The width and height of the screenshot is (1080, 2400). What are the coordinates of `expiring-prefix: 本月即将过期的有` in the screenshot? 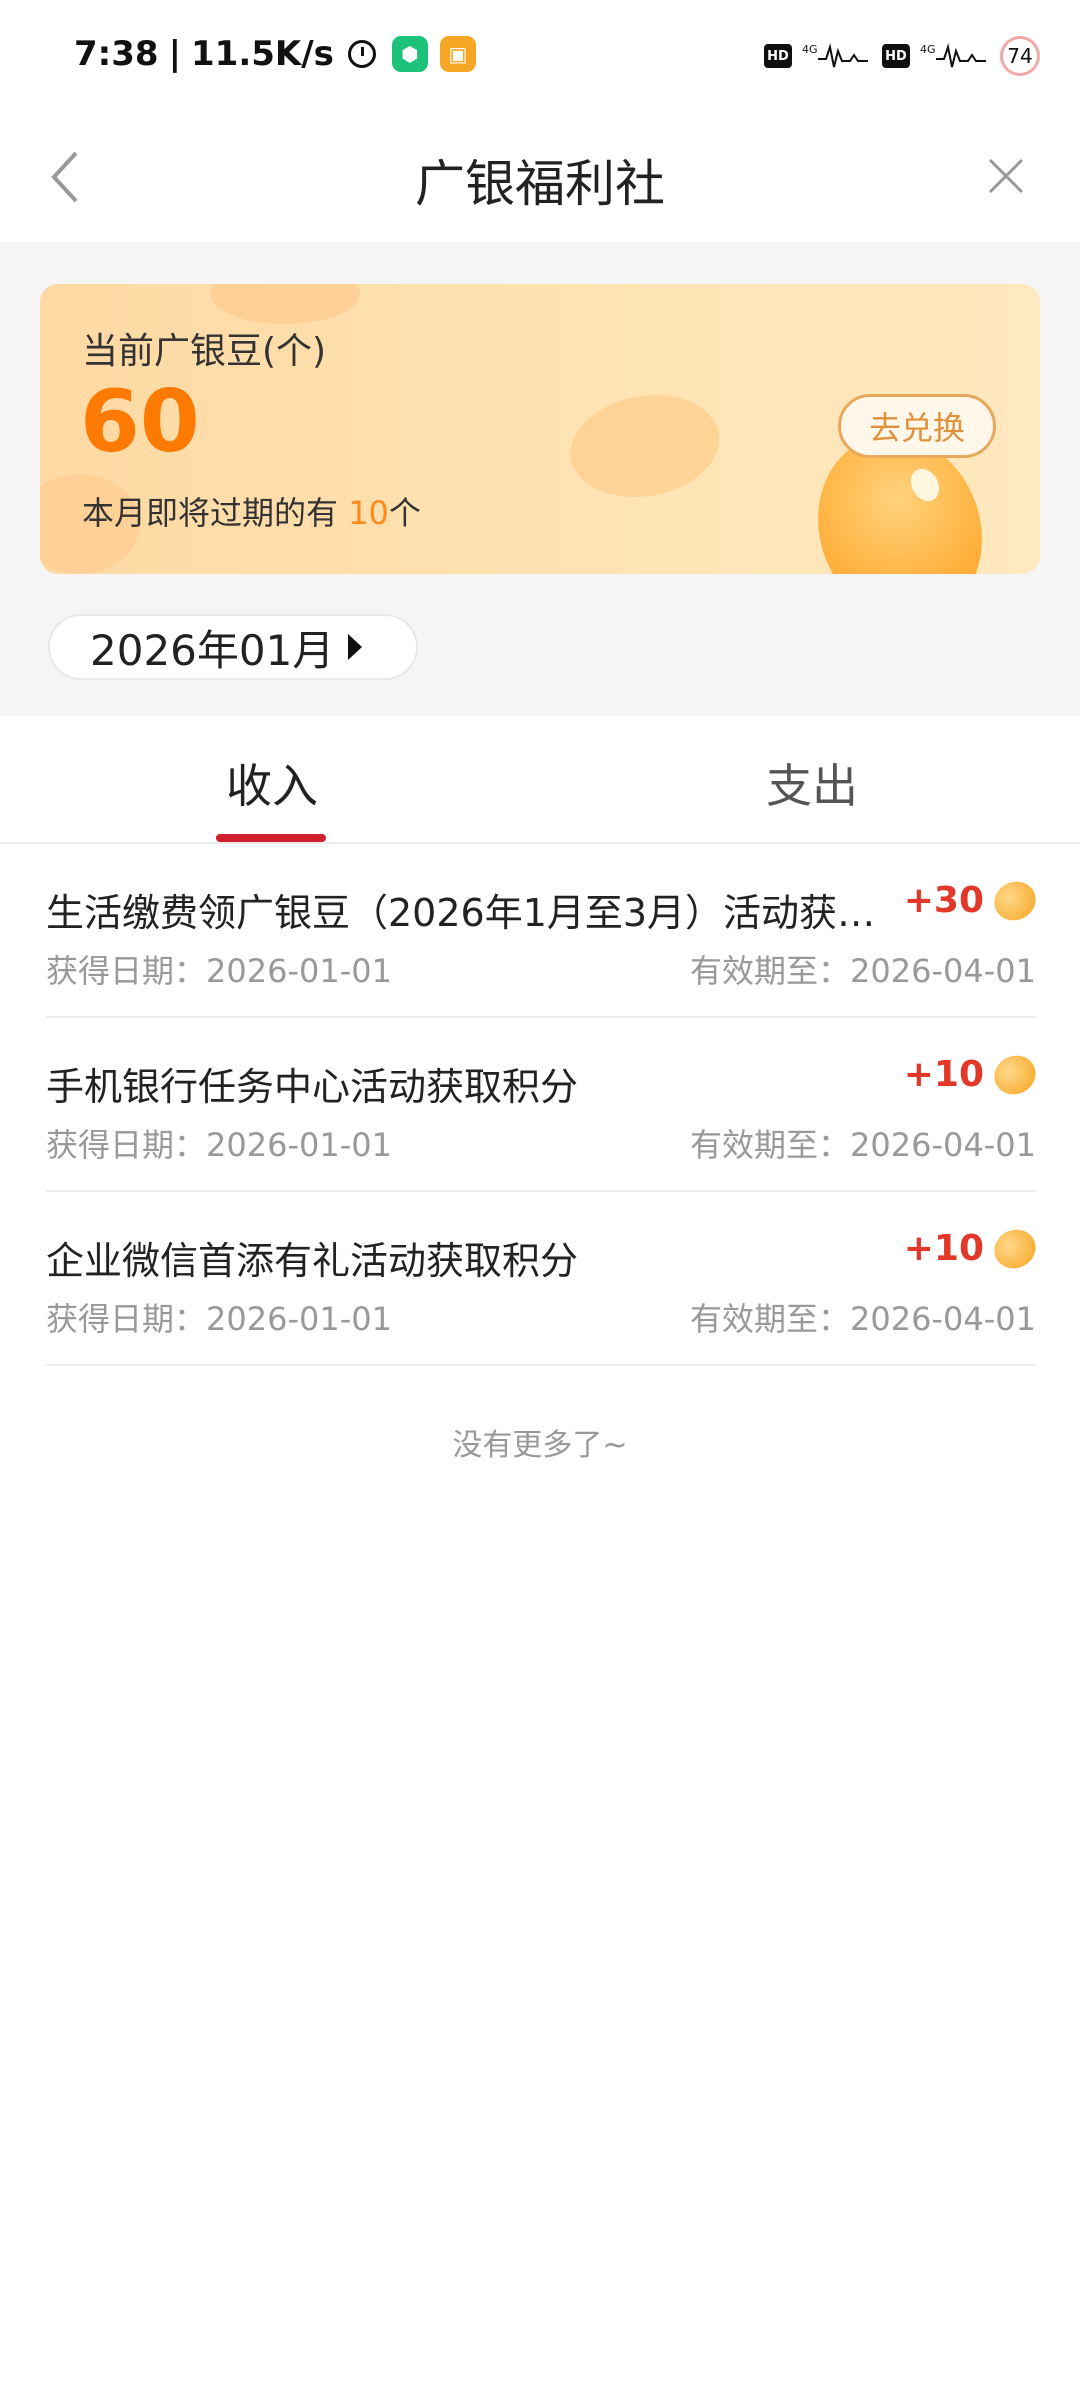 It's located at (215, 513).